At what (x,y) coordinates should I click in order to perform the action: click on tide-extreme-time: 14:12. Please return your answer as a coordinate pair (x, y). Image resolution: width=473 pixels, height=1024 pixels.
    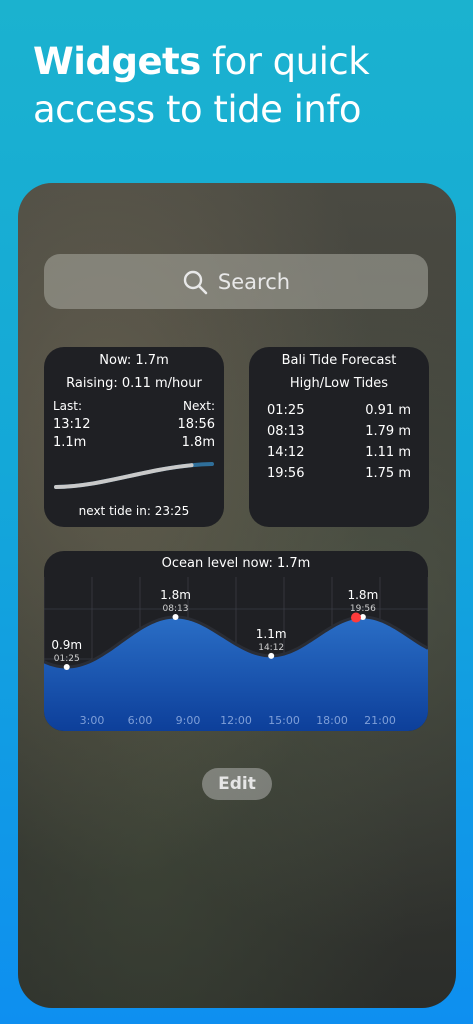
    Looking at the image, I should click on (271, 648).